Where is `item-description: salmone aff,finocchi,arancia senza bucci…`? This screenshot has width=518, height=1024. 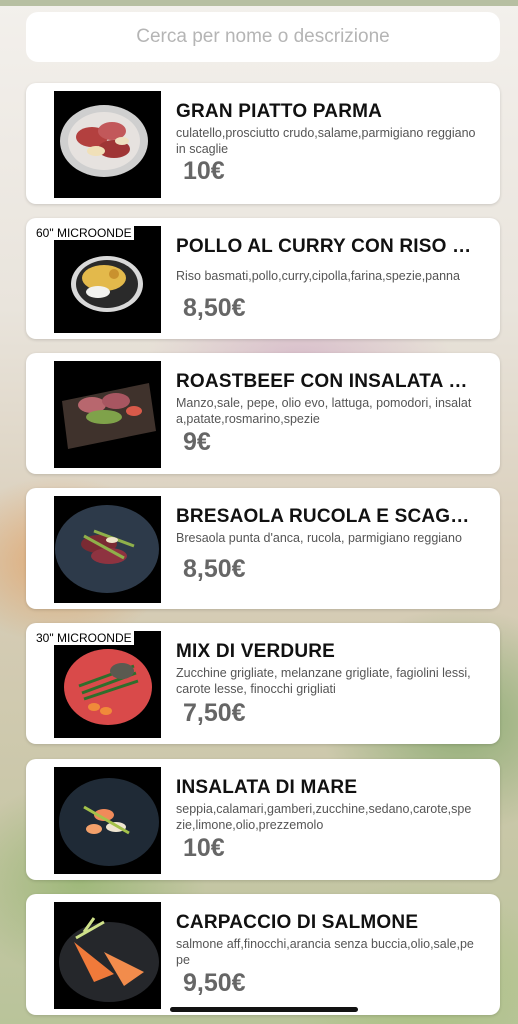
item-description: salmone aff,finocchi,arancia senza bucci… is located at coordinates (325, 952).